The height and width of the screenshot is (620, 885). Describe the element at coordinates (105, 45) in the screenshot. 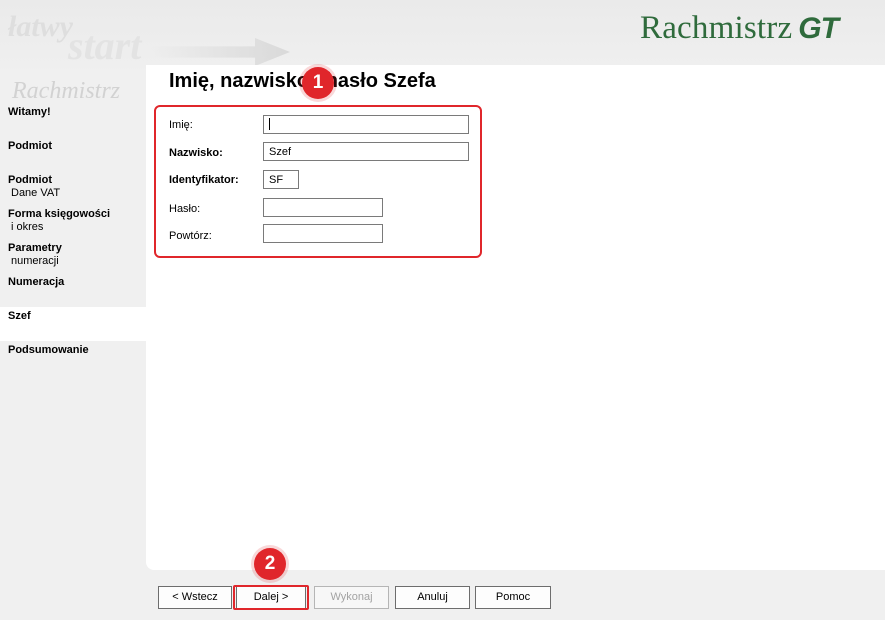

I see `watermark-start-text: start` at that location.